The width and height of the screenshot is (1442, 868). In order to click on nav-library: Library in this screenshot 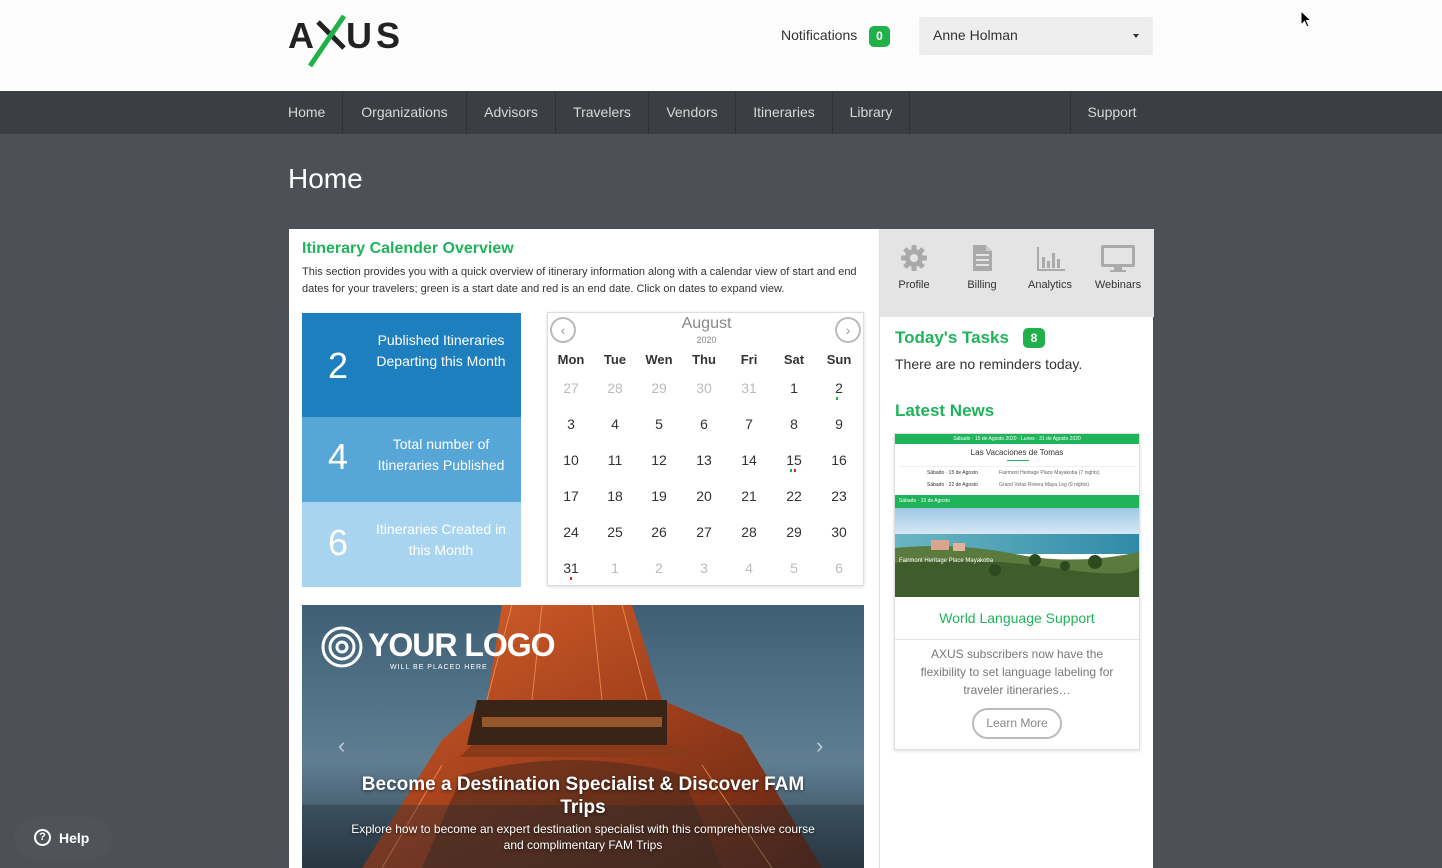, I will do `click(871, 112)`.